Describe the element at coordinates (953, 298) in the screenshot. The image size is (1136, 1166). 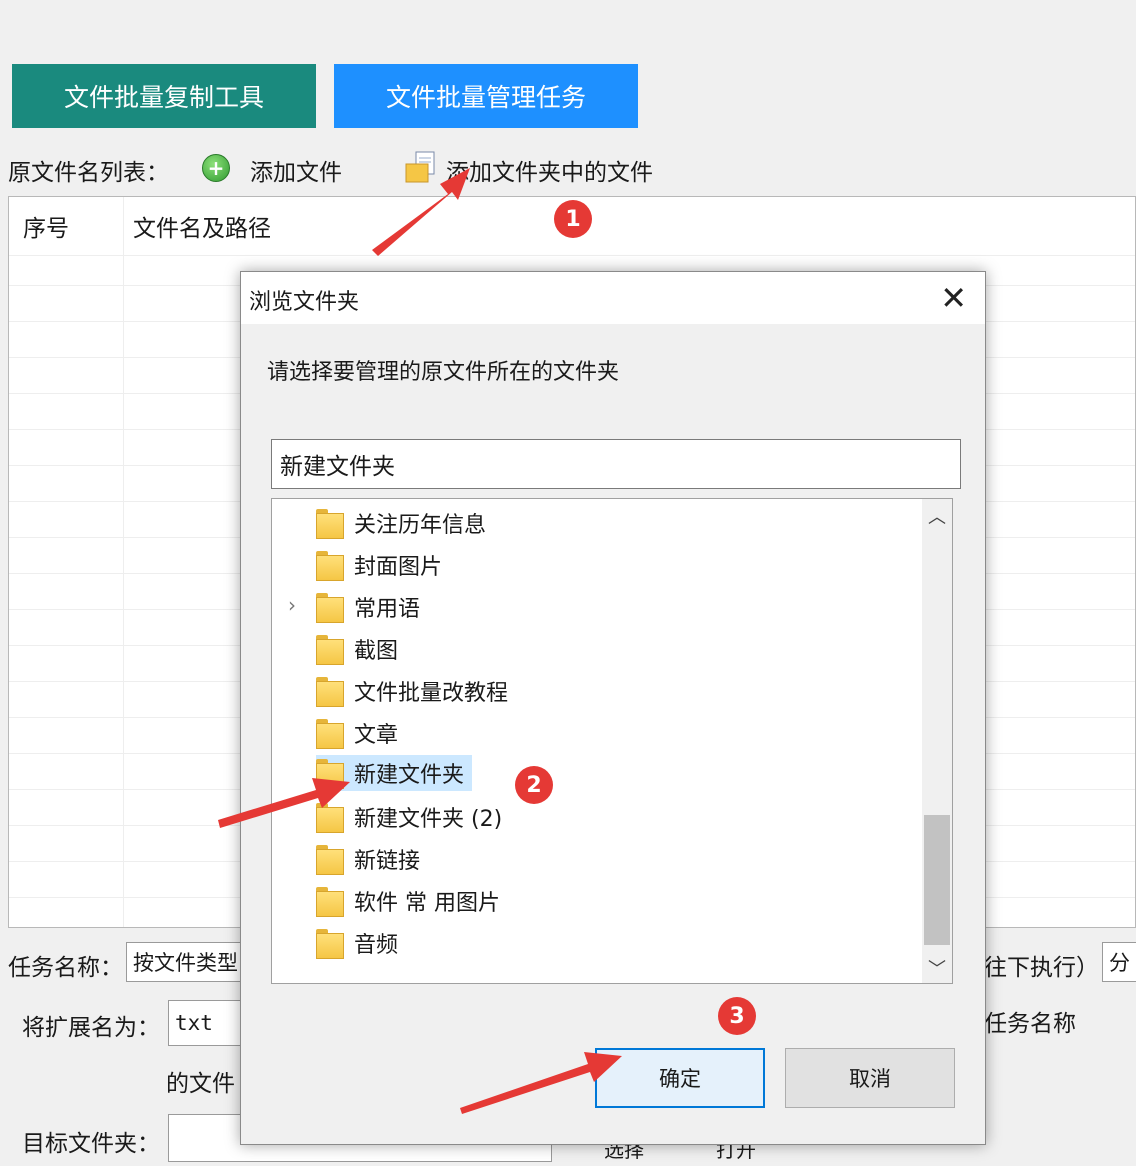
I see `close-icon: ✕` at that location.